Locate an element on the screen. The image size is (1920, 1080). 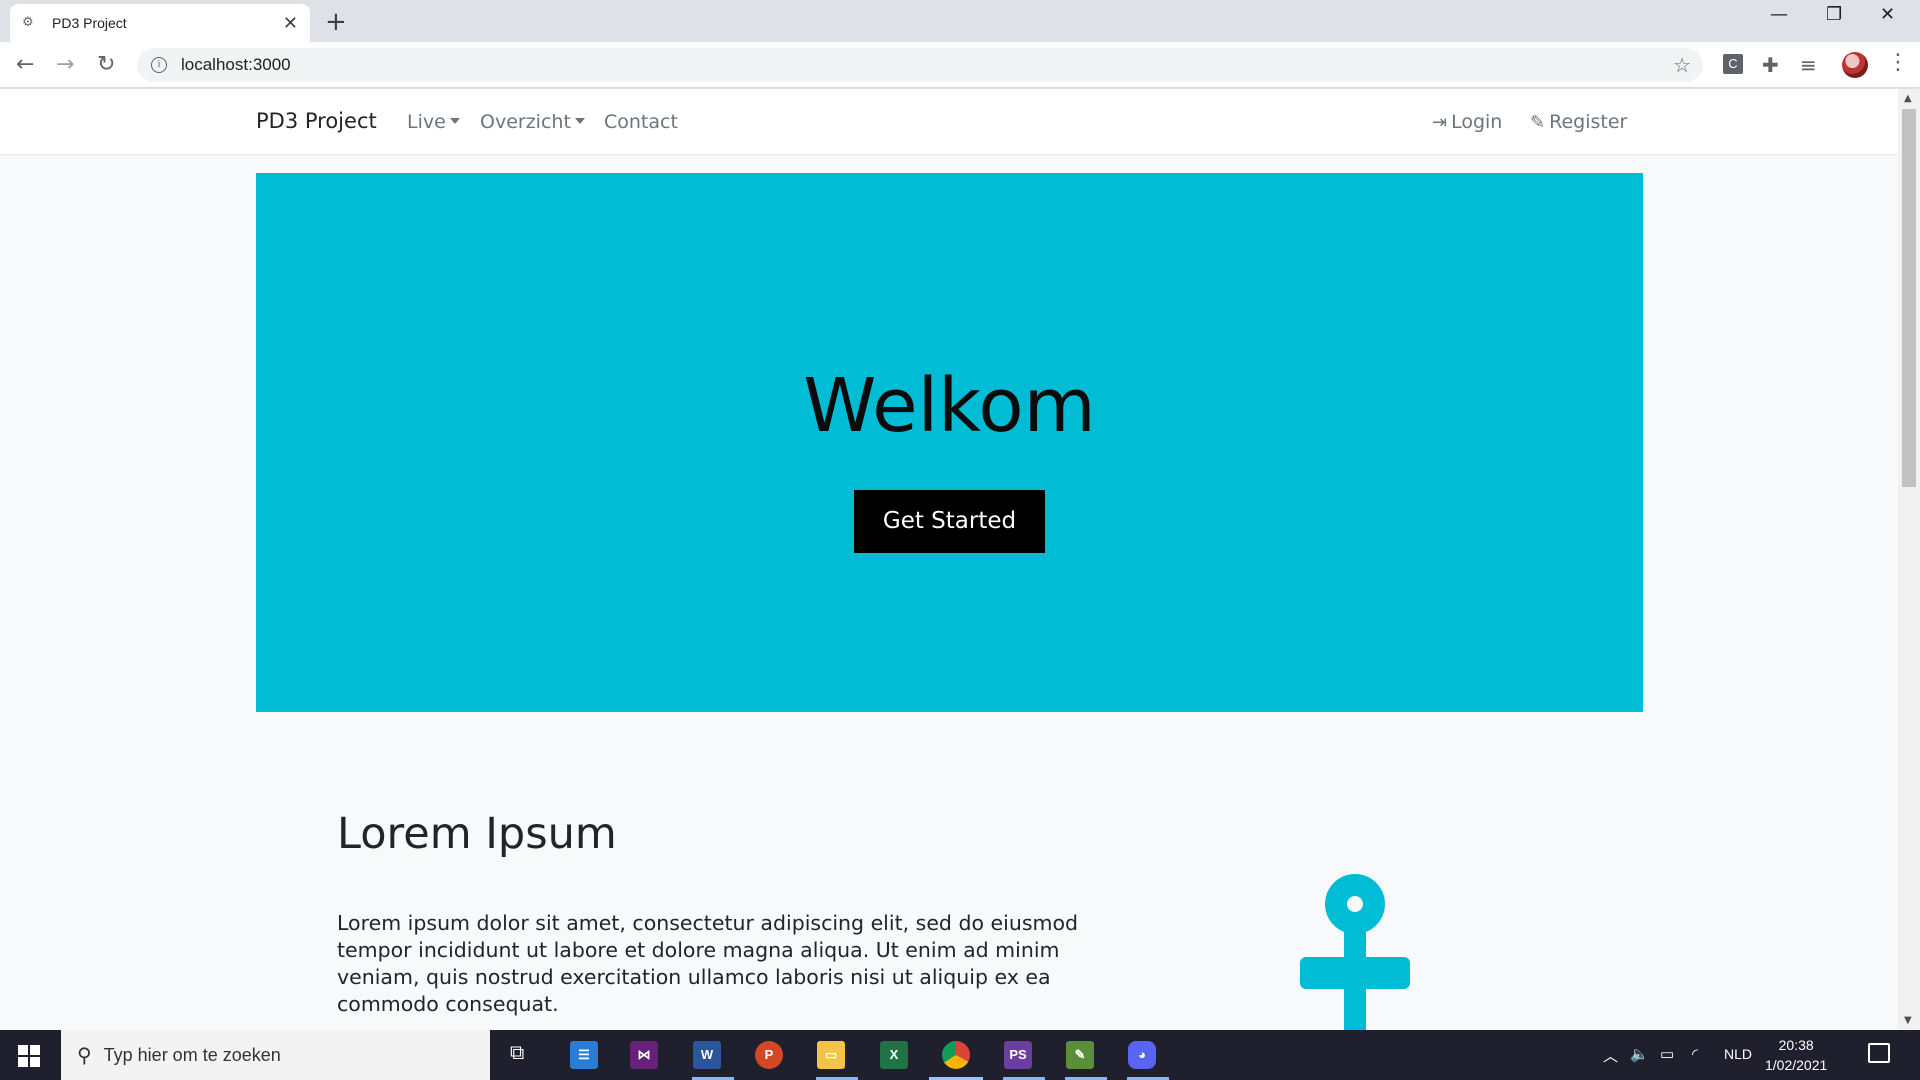
powerpoint-icon: P is located at coordinates (769, 1055).